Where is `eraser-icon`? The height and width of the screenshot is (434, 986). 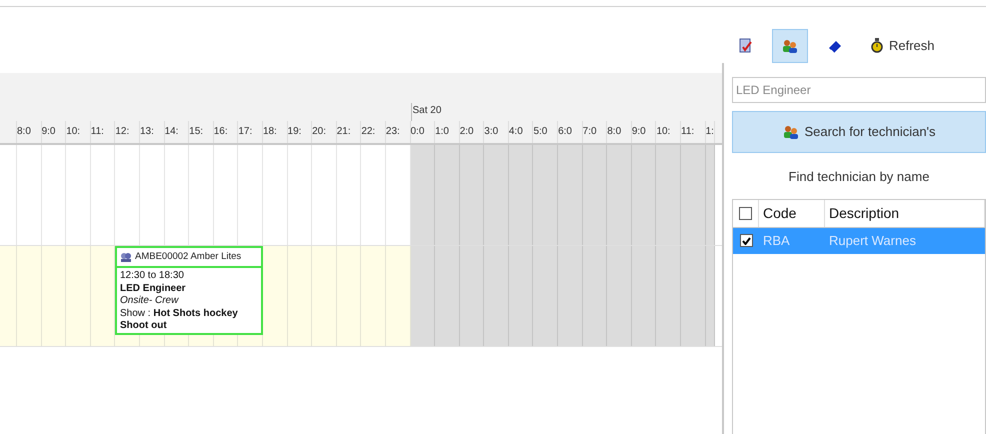
eraser-icon is located at coordinates (835, 46).